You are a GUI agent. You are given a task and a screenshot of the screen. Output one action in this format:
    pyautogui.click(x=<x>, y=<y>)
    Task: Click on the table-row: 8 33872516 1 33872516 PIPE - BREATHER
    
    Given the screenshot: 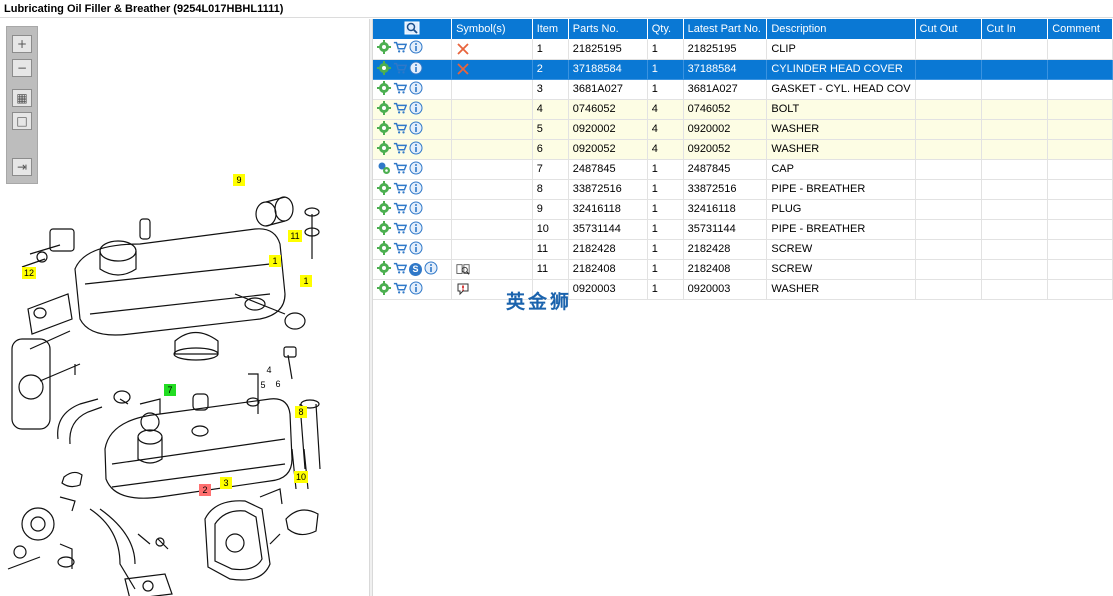 What is the action you would take?
    pyautogui.click(x=743, y=189)
    